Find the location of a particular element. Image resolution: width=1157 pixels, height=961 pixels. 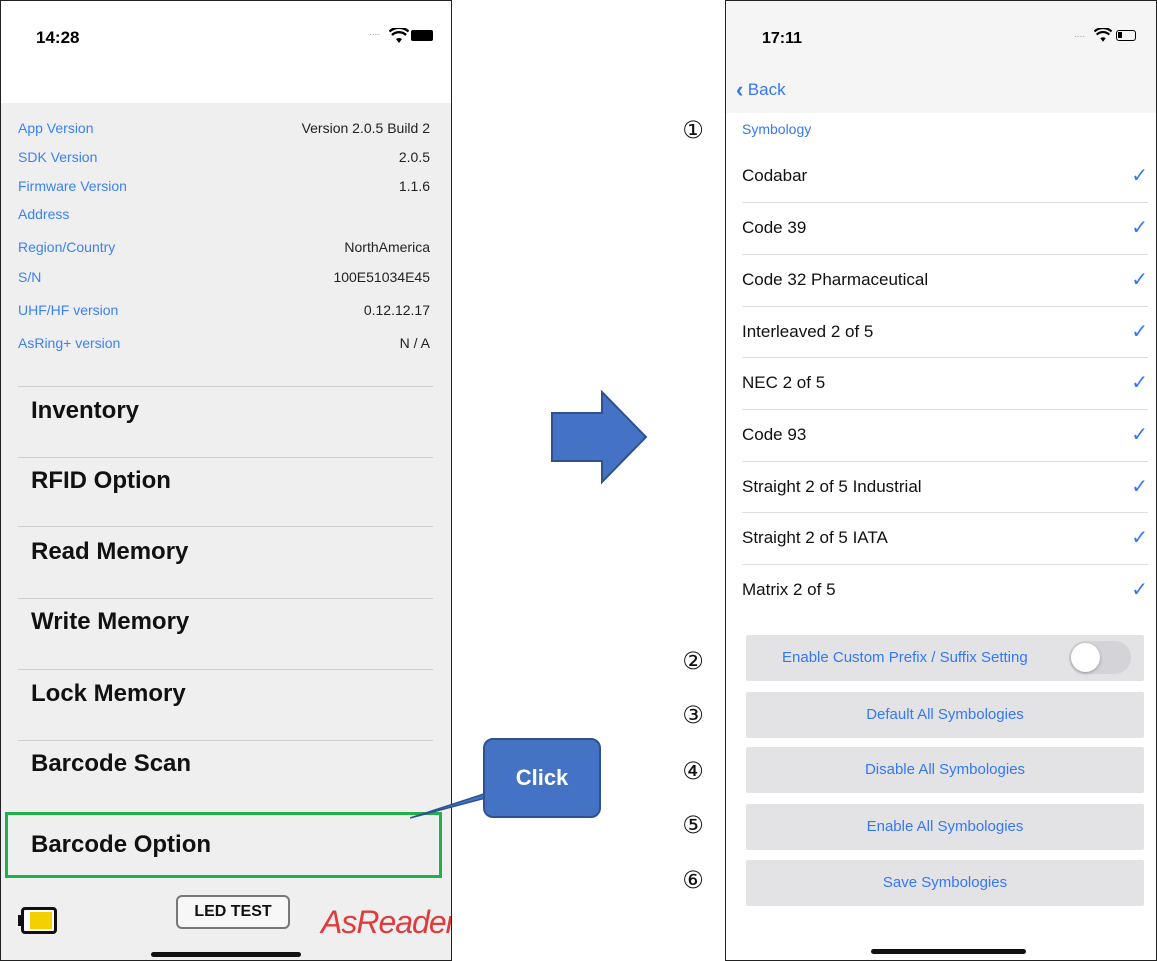

symbology-row-code93: Code 93 ✓ is located at coordinates (948, 435).